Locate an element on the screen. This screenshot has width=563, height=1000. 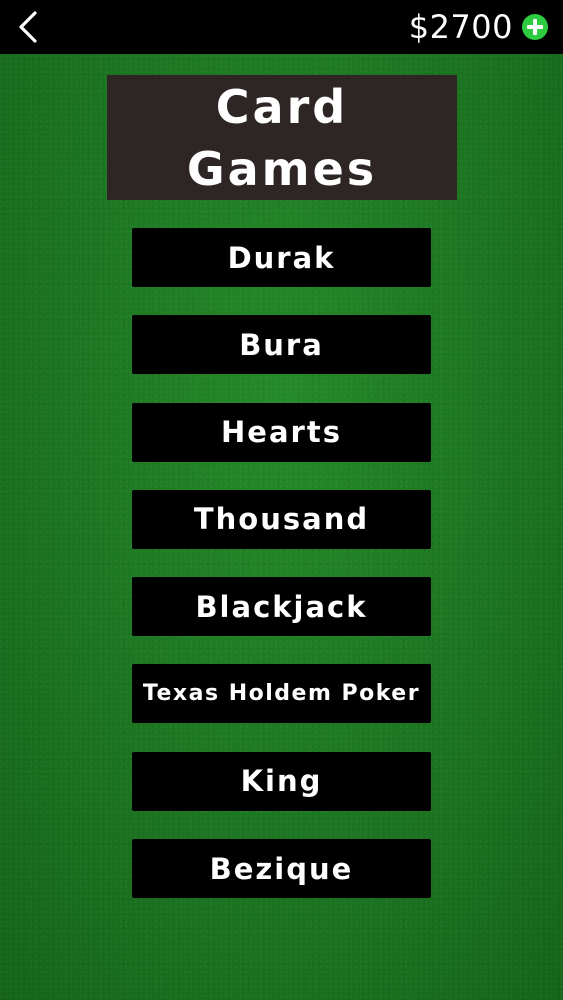
king-button: King is located at coordinates (281, 781).